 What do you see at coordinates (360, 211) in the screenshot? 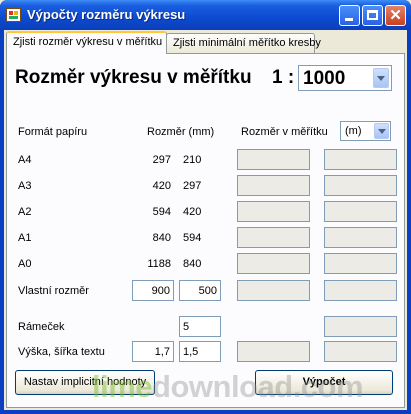
I see `a2-scaled-height-field` at bounding box center [360, 211].